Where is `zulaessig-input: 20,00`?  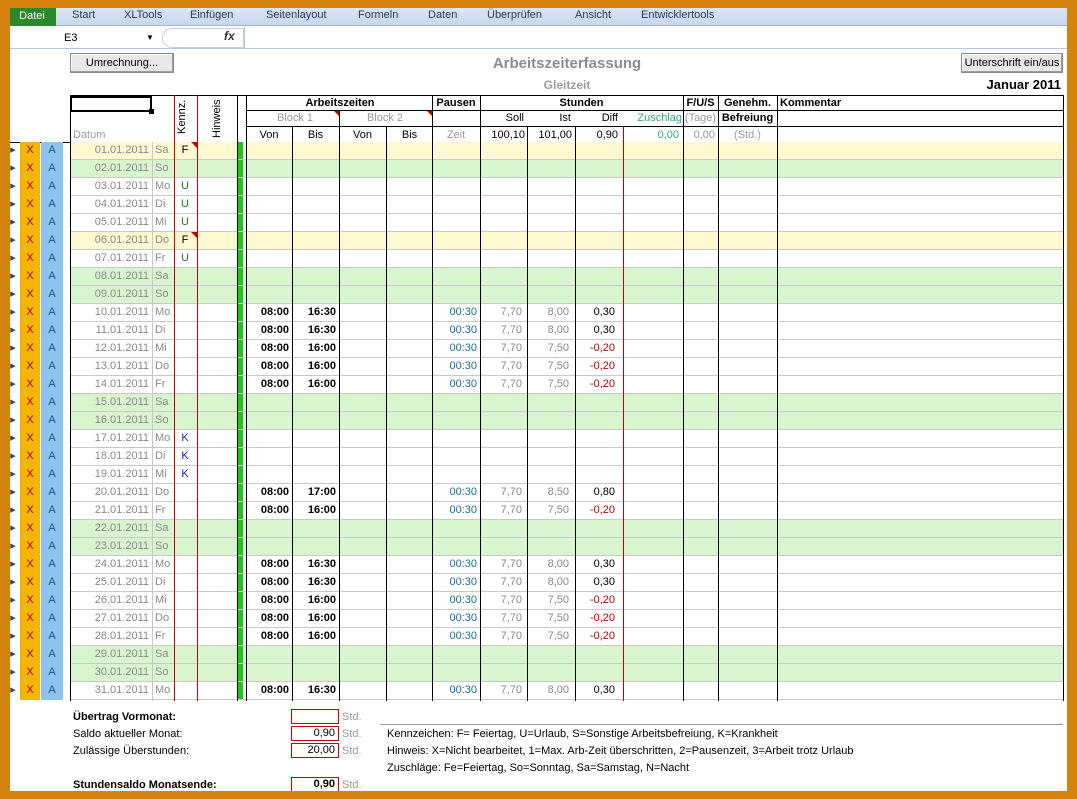 zulaessig-input: 20,00 is located at coordinates (315, 750).